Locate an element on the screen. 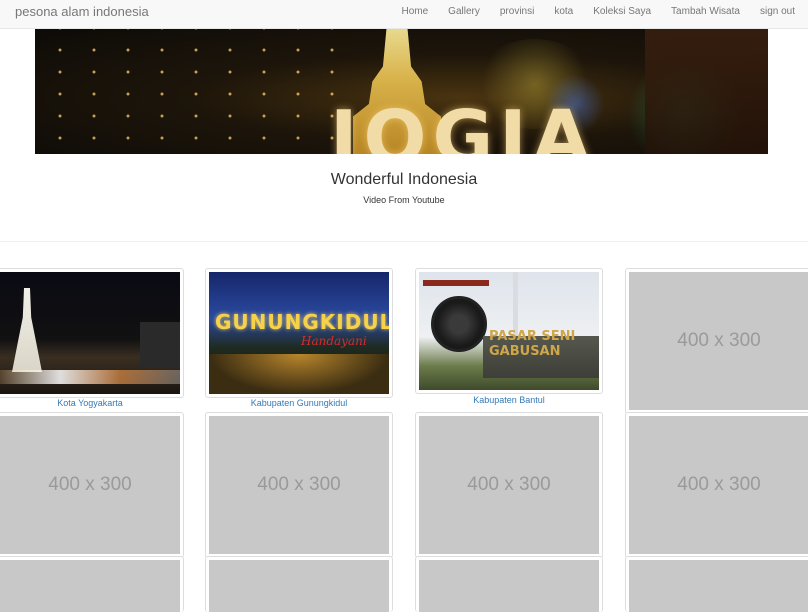 This screenshot has height=612, width=808. tugu-yogyakarta-photo is located at coordinates (90, 333).